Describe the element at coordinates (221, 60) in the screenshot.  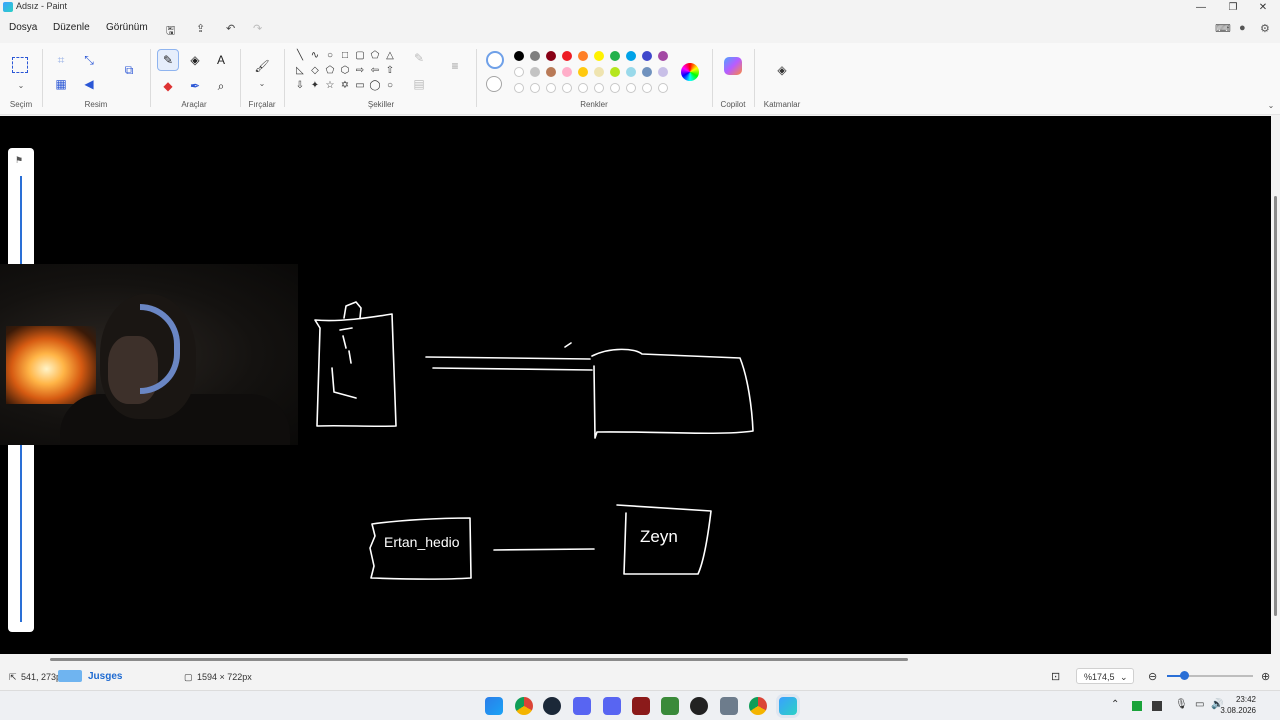
I see `text-tool-icon: A` at that location.